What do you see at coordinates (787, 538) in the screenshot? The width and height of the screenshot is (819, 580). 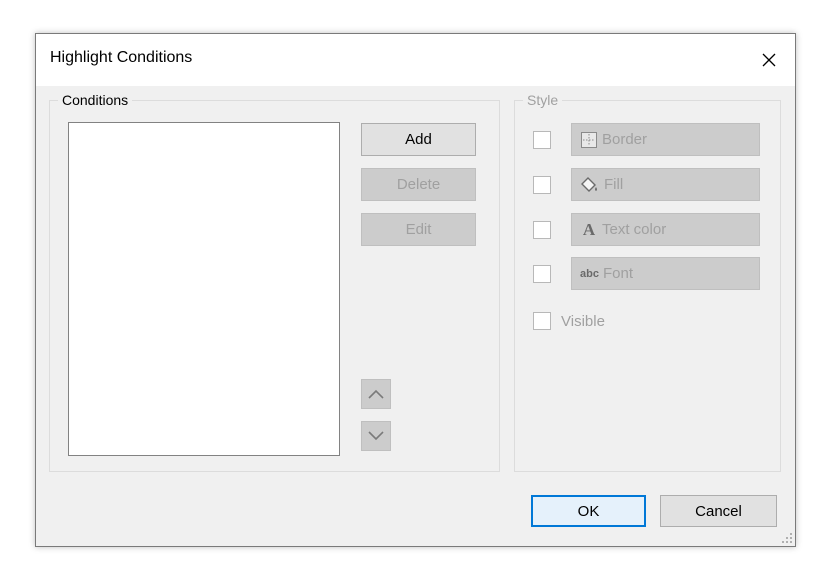 I see `resize-grip-icon` at bounding box center [787, 538].